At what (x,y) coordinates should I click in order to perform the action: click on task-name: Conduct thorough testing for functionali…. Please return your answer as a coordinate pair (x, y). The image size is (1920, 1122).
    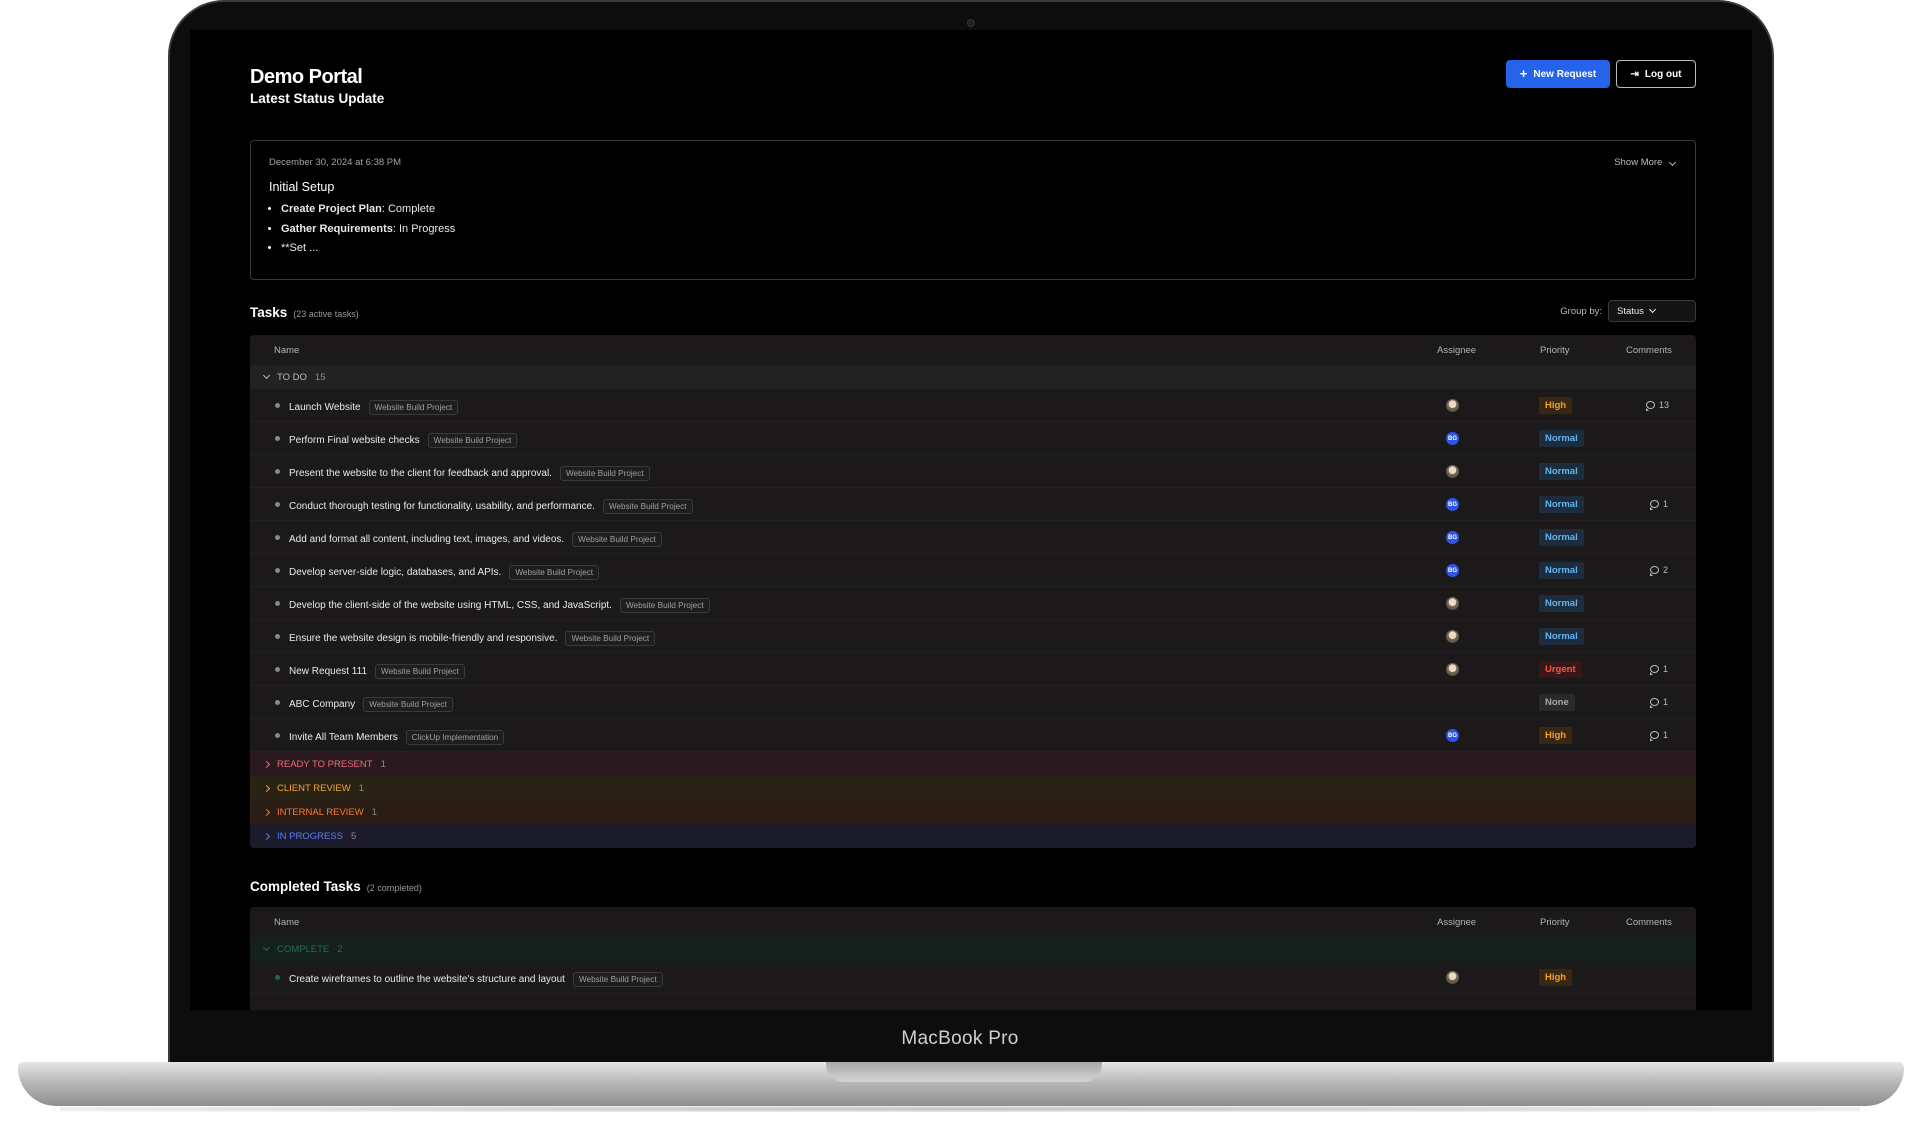
    Looking at the image, I should click on (491, 506).